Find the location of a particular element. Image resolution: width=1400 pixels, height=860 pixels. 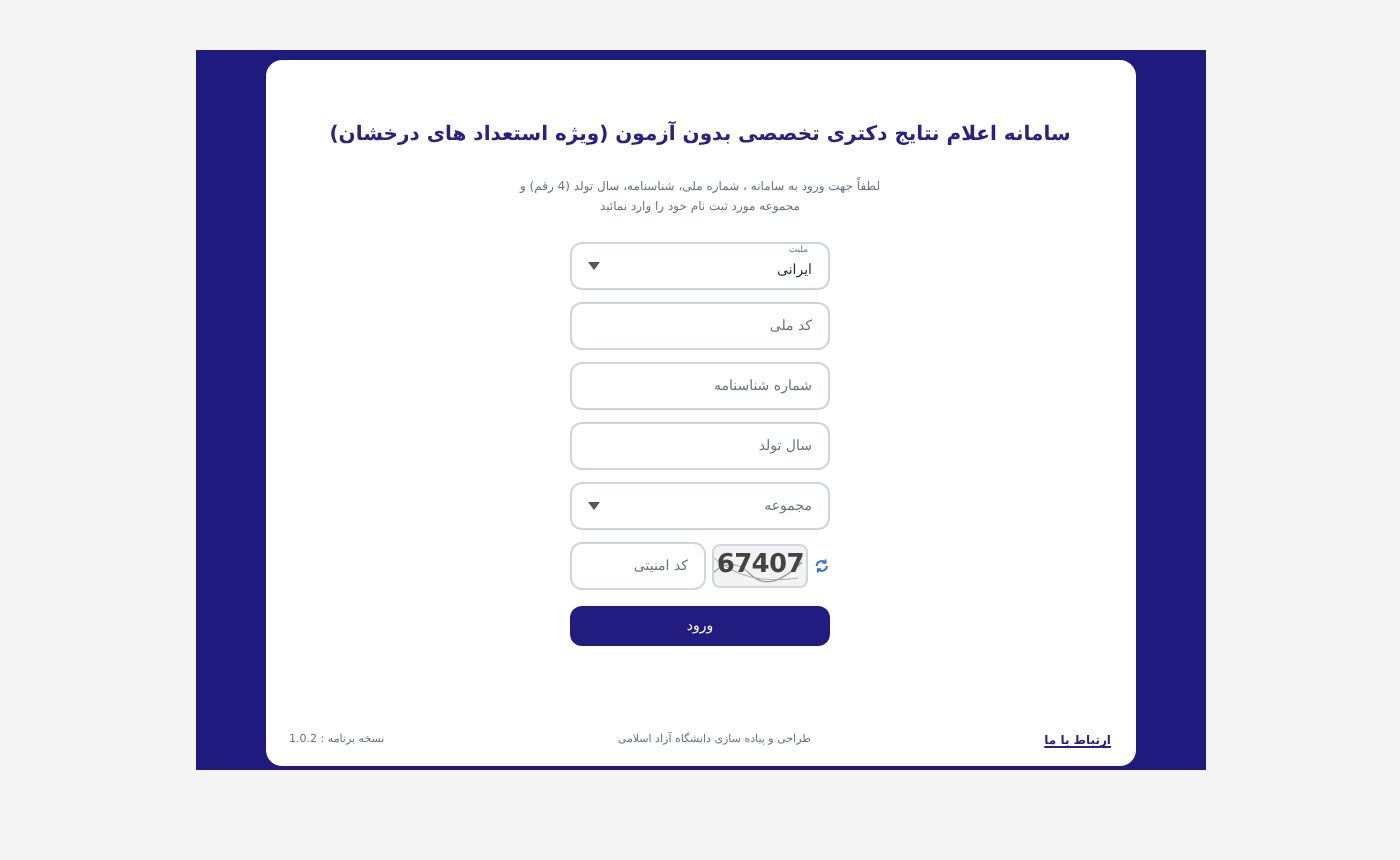

page-title: سامانه اعلام نتایج دکتری تخصصی بدون آزمون (ویژه استعداد های درخشان) is located at coordinates (700, 135).